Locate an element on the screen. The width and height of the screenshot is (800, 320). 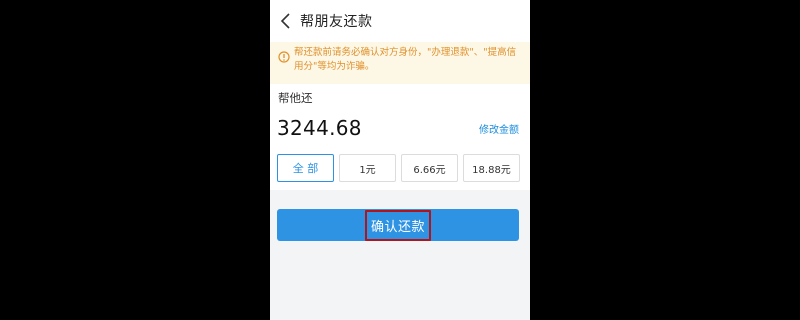
chip-18-88-yuan: 18.88元 is located at coordinates (491, 168).